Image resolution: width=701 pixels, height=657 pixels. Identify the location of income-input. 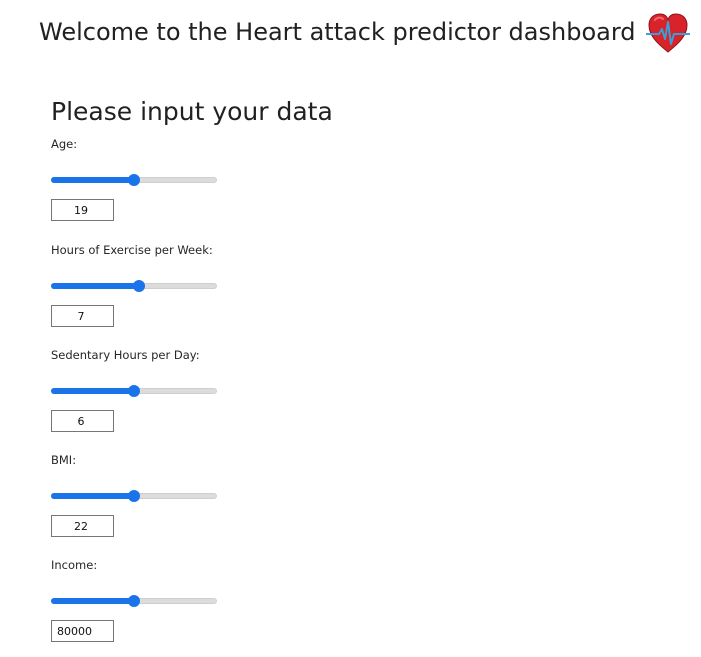
(82, 631).